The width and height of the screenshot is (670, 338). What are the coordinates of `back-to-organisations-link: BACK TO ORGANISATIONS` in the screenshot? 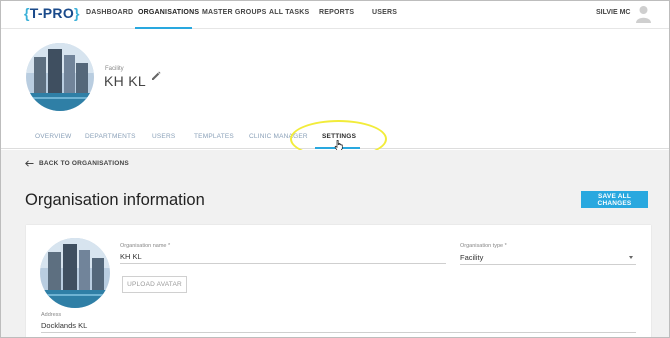 It's located at (77, 163).